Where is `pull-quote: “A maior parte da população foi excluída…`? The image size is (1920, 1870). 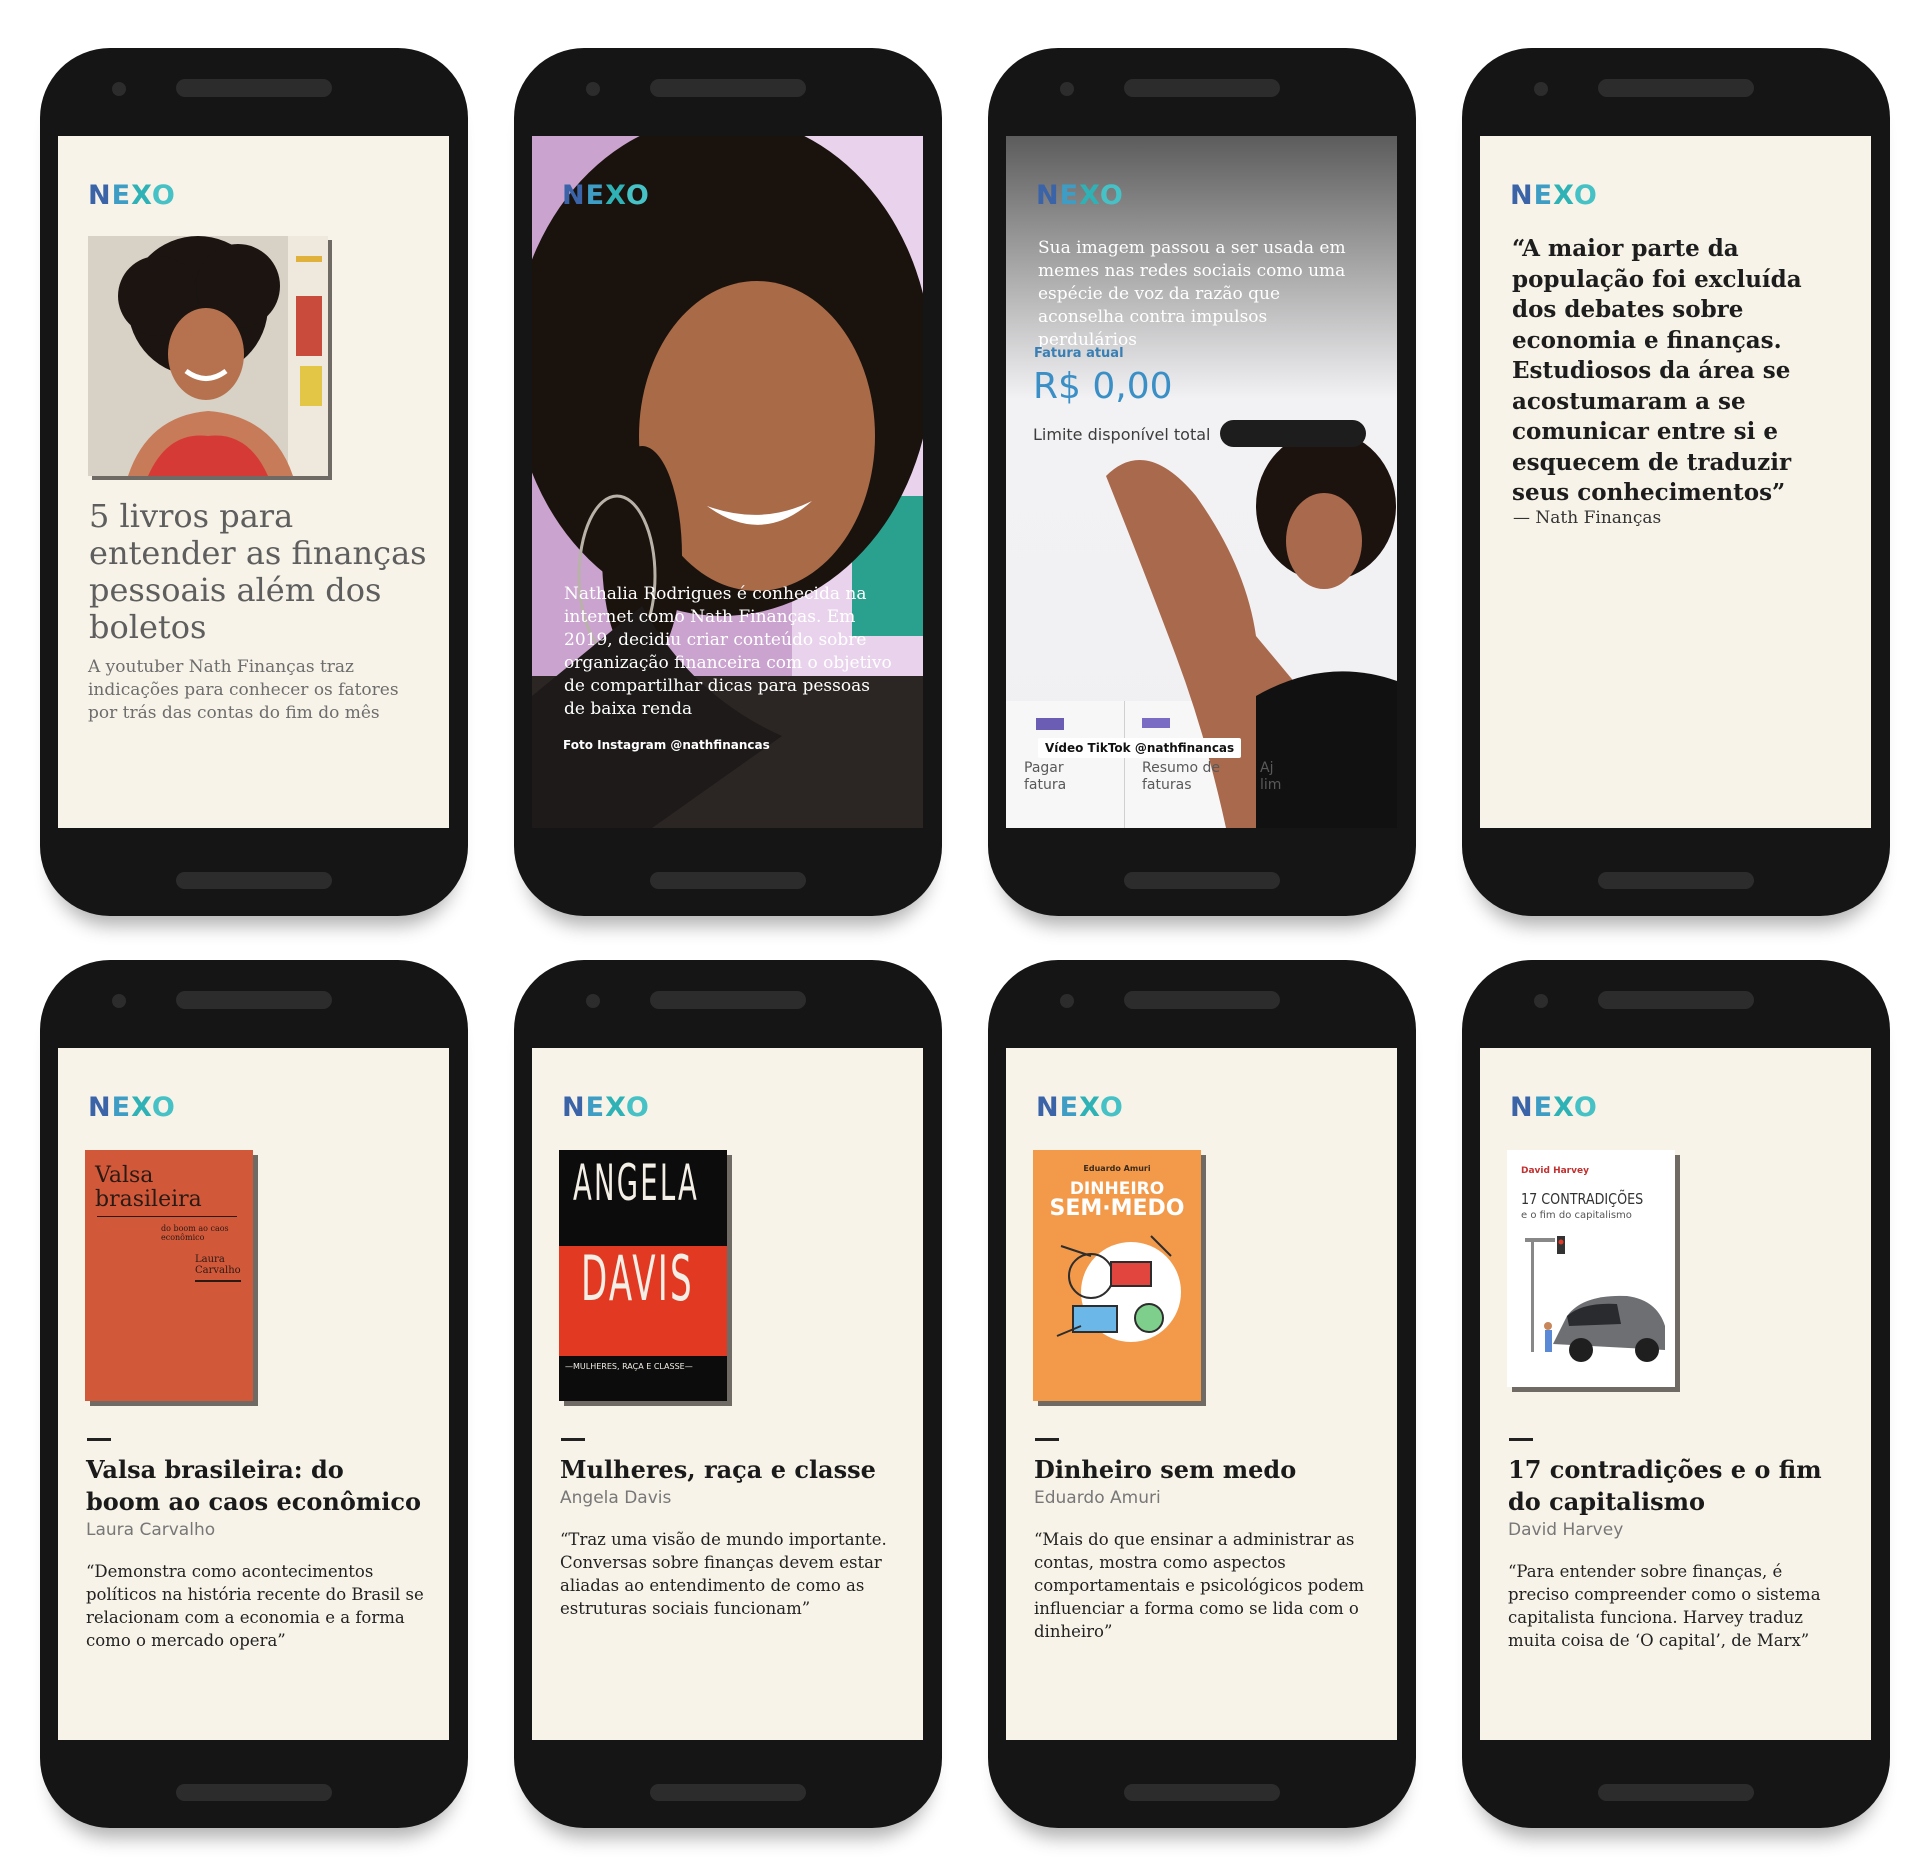 pull-quote: “A maior parte da população foi excluída… is located at coordinates (1657, 370).